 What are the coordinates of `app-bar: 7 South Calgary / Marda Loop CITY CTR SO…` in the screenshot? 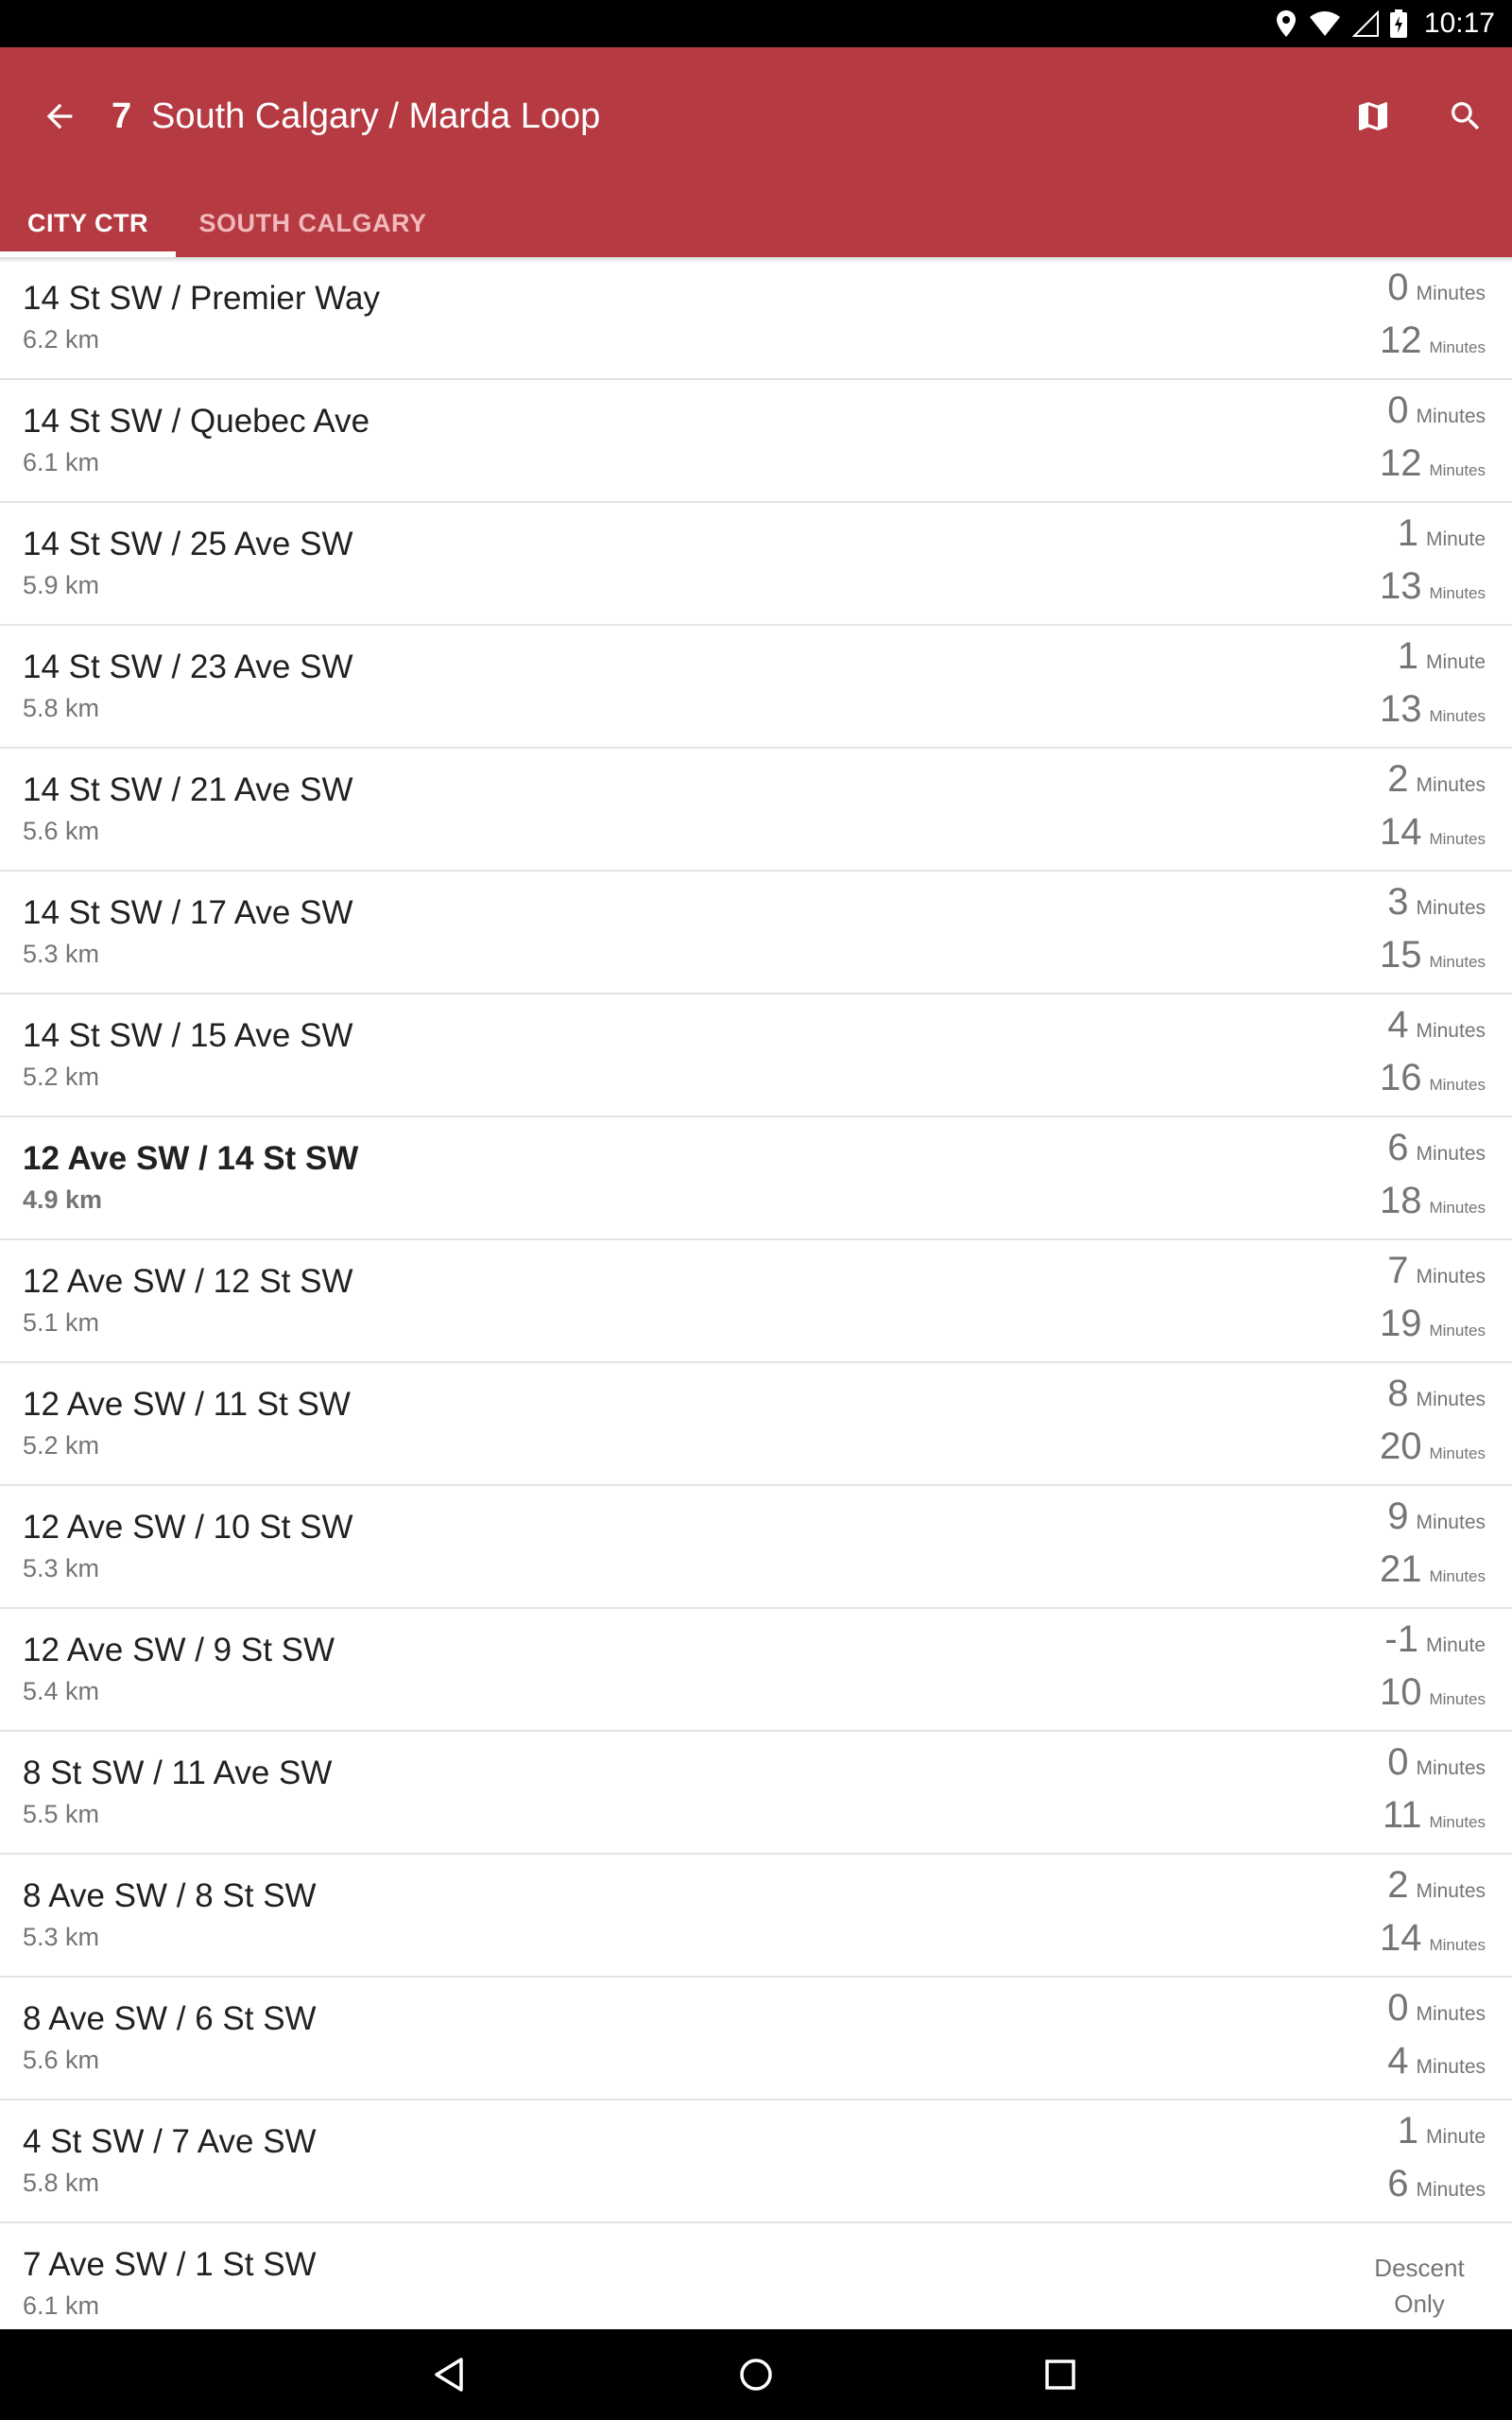 It's located at (756, 152).